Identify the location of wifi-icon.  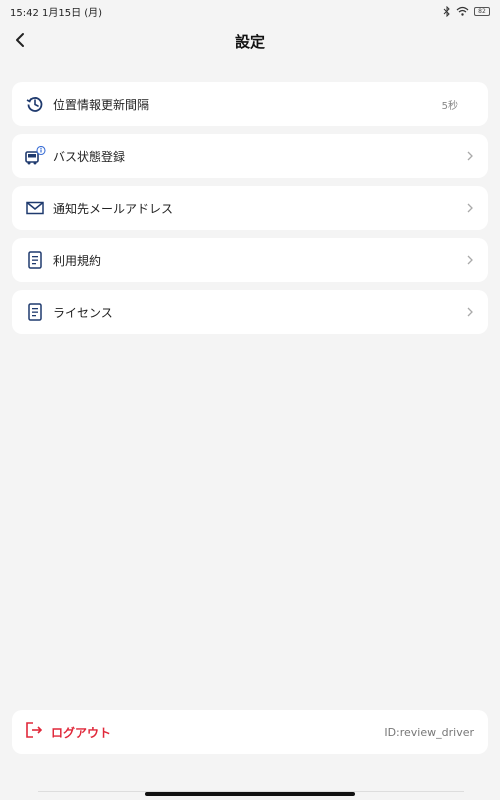
(462, 11).